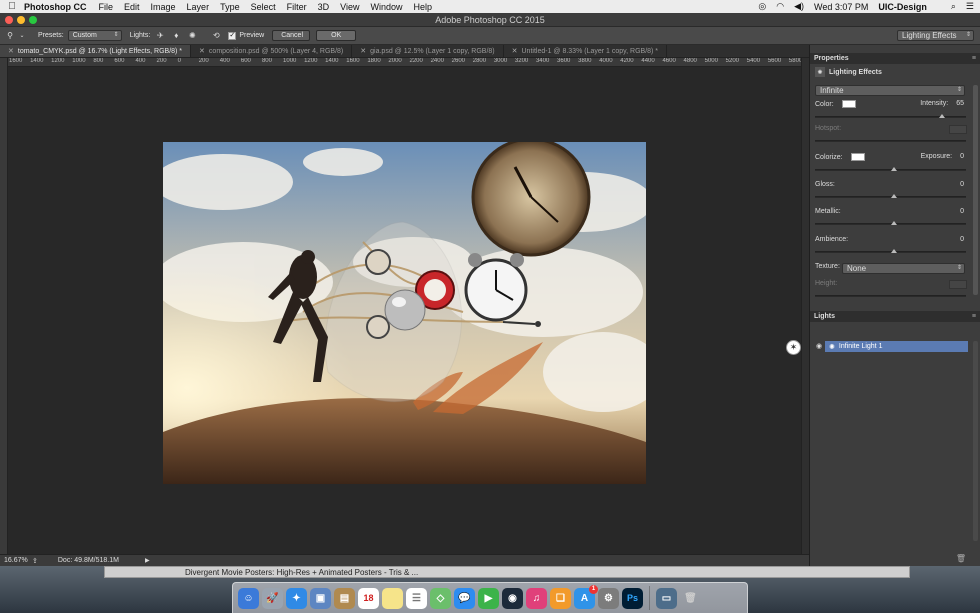 Image resolution: width=980 pixels, height=613 pixels. I want to click on hotspot-slider, so click(890, 141).